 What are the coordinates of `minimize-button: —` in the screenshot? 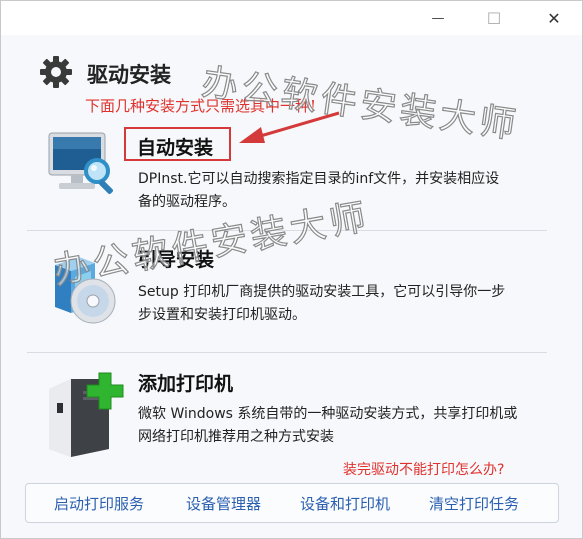 It's located at (438, 18).